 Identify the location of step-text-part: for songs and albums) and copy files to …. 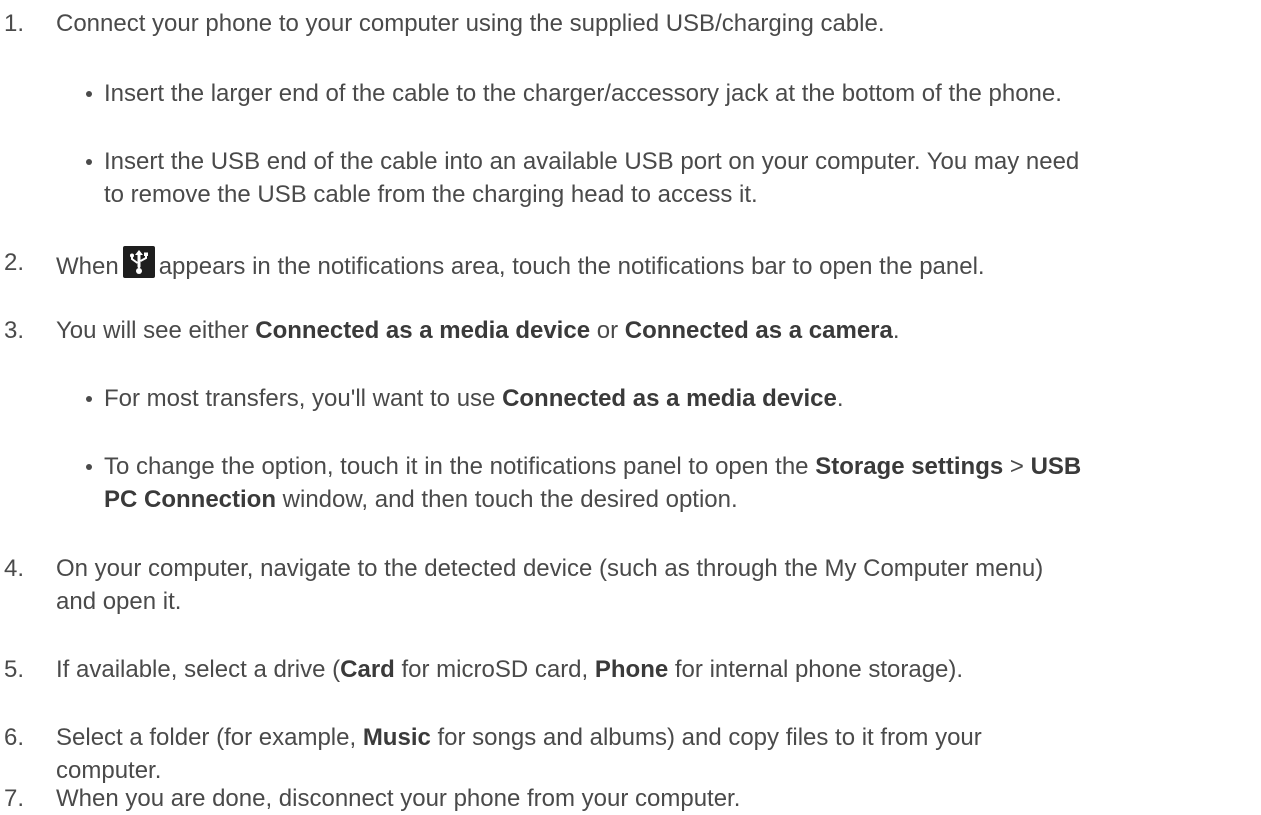
(706, 737).